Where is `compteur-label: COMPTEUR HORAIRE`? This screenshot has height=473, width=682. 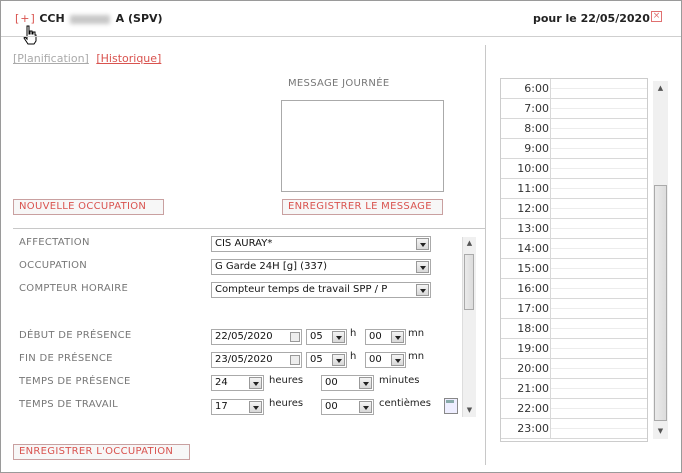 compteur-label: COMPTEUR HORAIRE is located at coordinates (74, 288).